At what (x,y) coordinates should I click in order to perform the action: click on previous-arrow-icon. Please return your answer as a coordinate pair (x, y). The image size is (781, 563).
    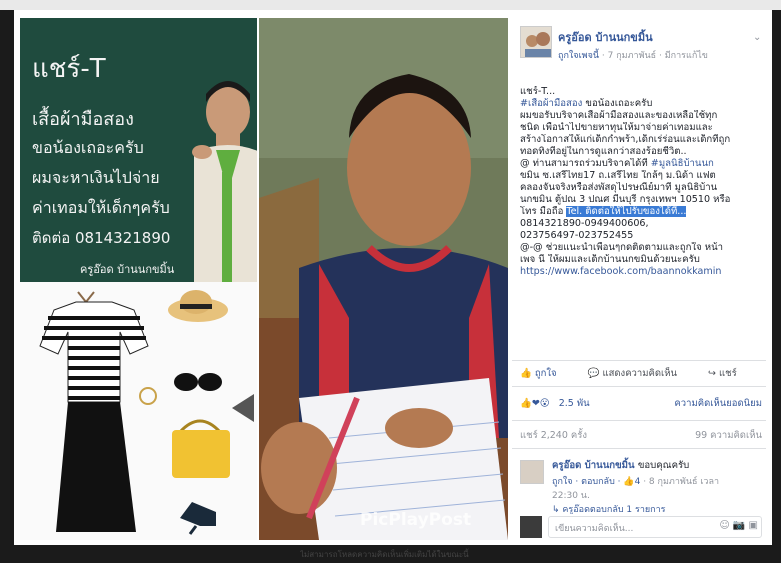
    Looking at the image, I should click on (243, 408).